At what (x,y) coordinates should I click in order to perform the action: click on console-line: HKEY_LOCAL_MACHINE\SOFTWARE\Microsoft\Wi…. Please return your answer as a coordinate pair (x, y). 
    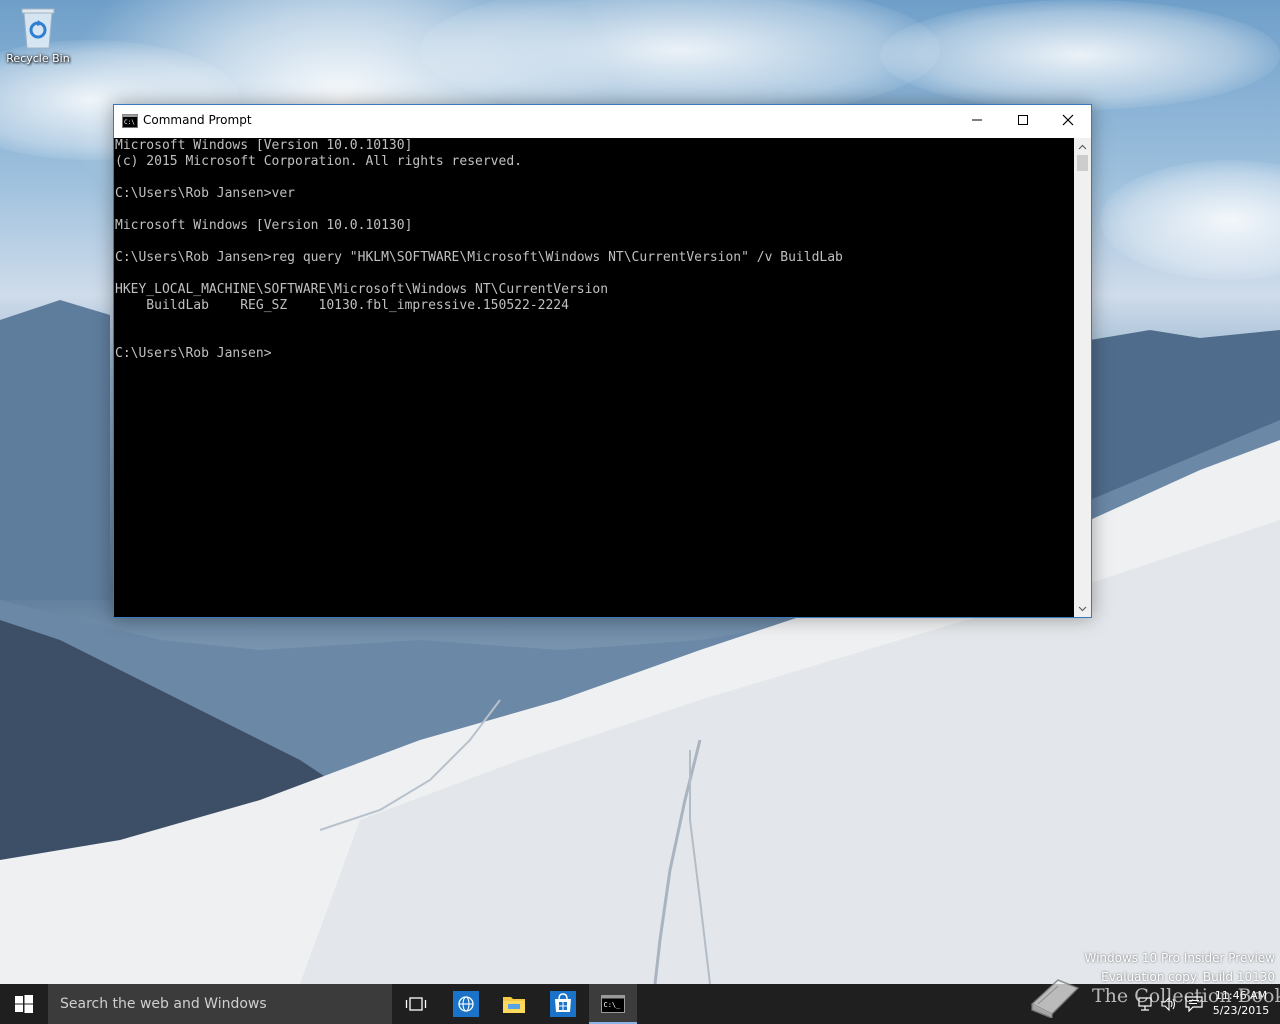
    Looking at the image, I should click on (362, 289).